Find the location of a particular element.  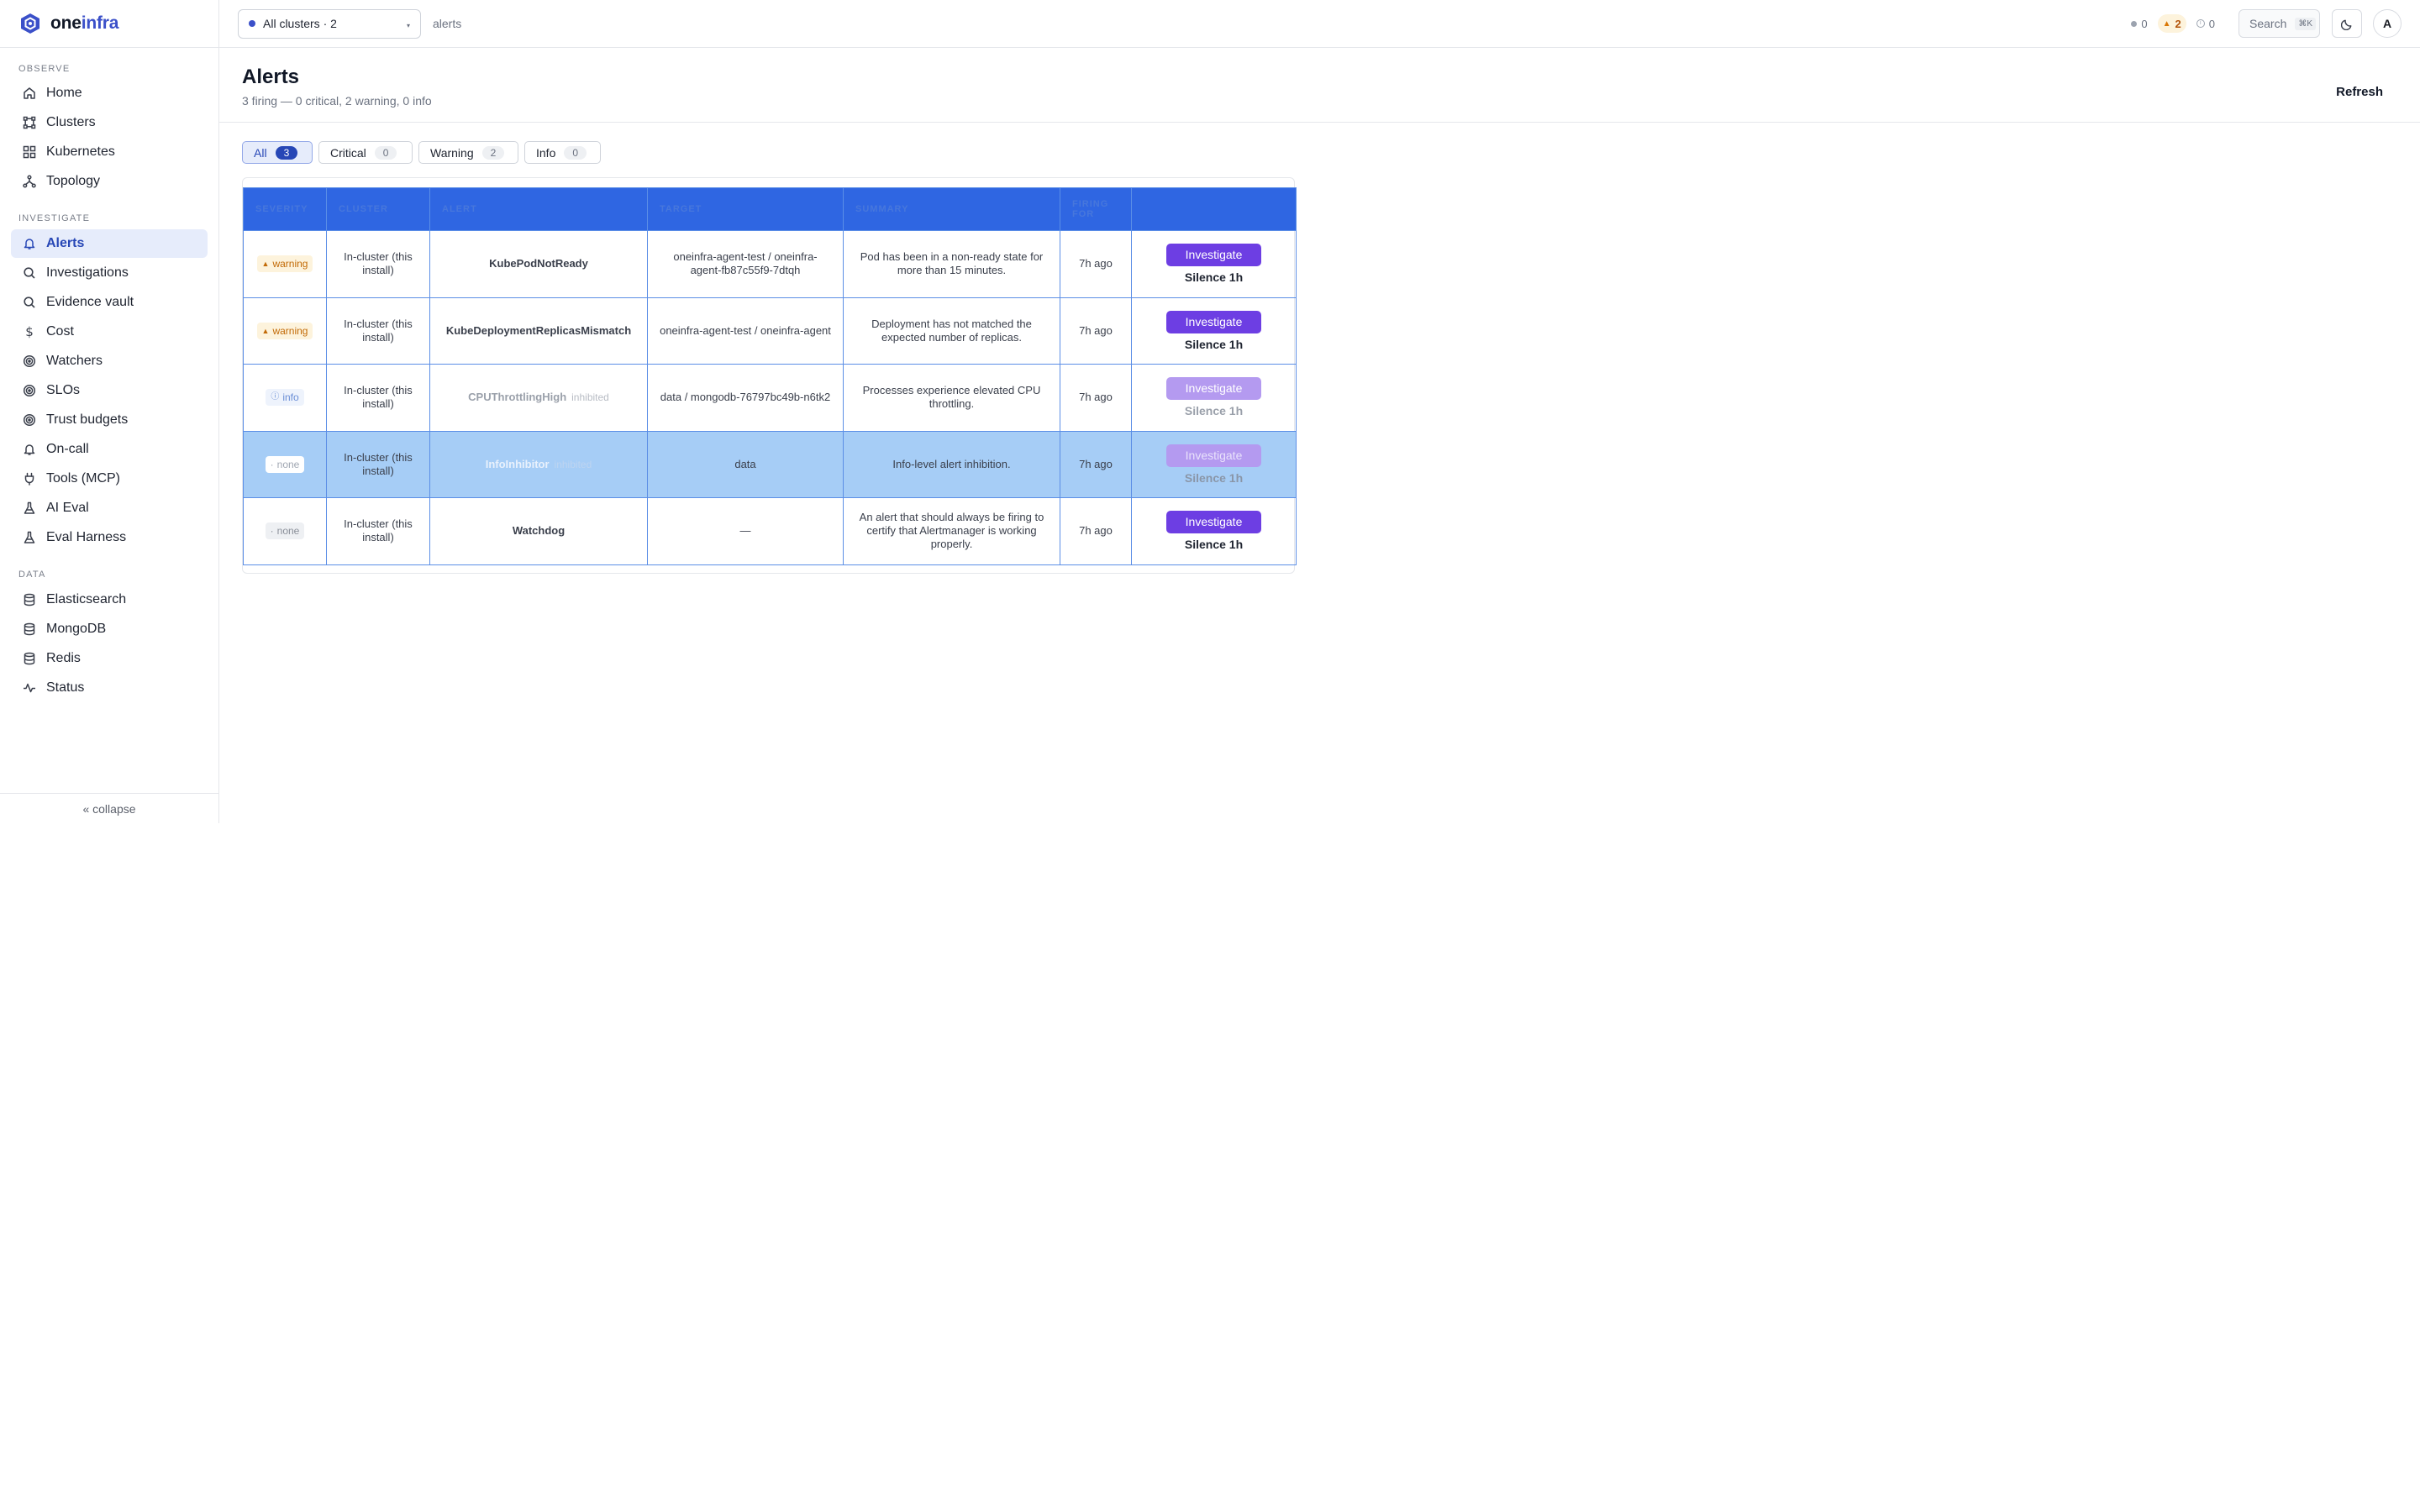

sidebar-item-redis: Redis is located at coordinates (109, 658).